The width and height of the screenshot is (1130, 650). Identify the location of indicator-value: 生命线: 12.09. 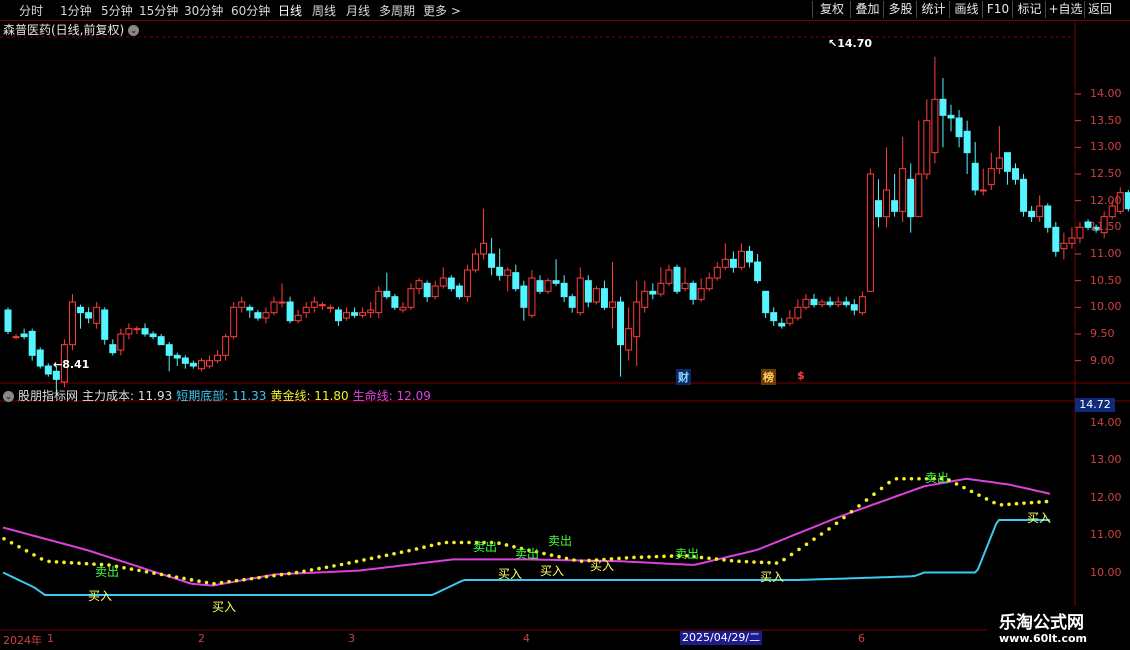
(391, 396).